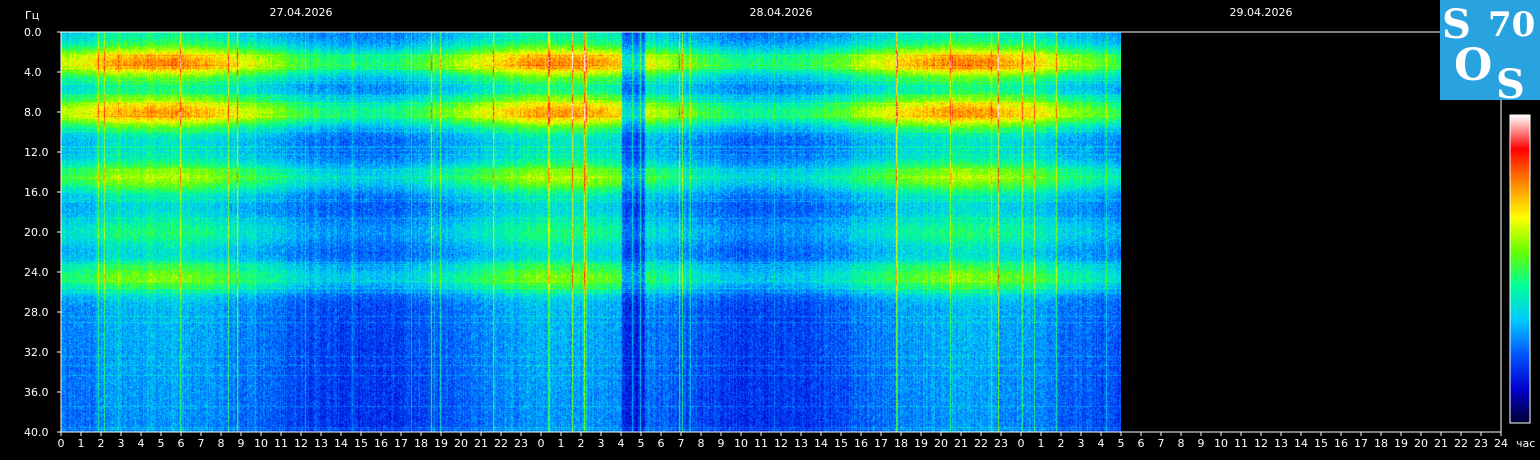 This screenshot has width=1540, height=460. What do you see at coordinates (1501, 443) in the screenshot?
I see `x-tick-label: 24` at bounding box center [1501, 443].